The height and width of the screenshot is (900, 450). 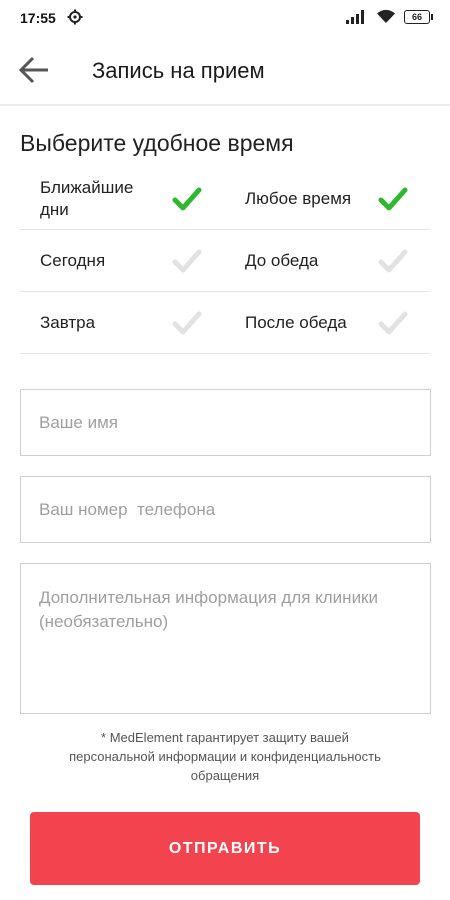 I want to click on app-bar: Запись на прием, so click(x=225, y=70).